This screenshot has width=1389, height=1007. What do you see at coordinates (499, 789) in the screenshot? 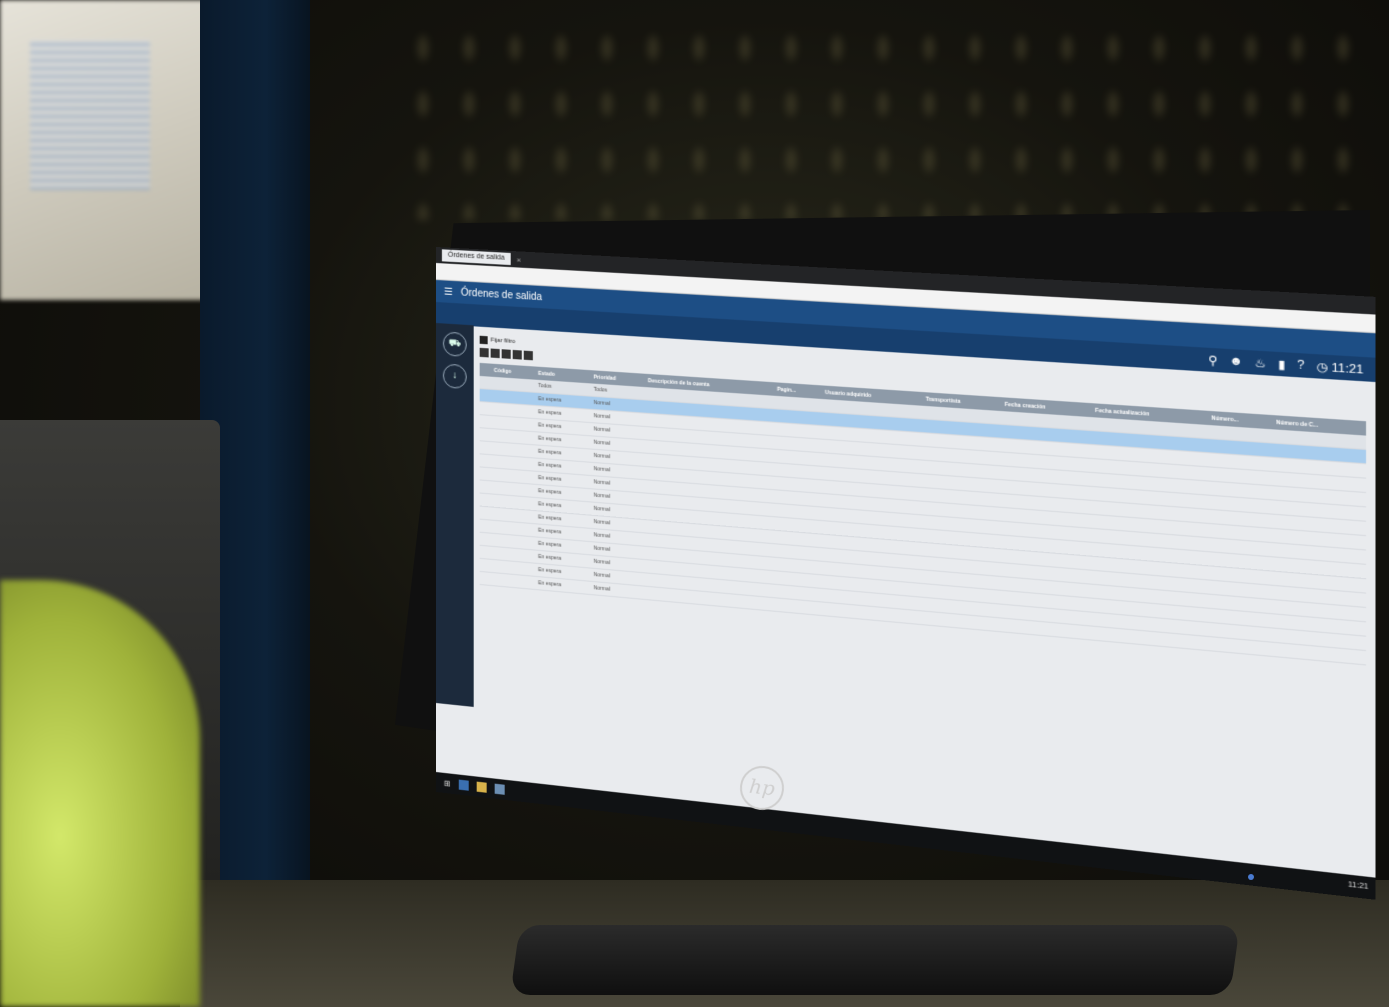
I see `store-icon` at bounding box center [499, 789].